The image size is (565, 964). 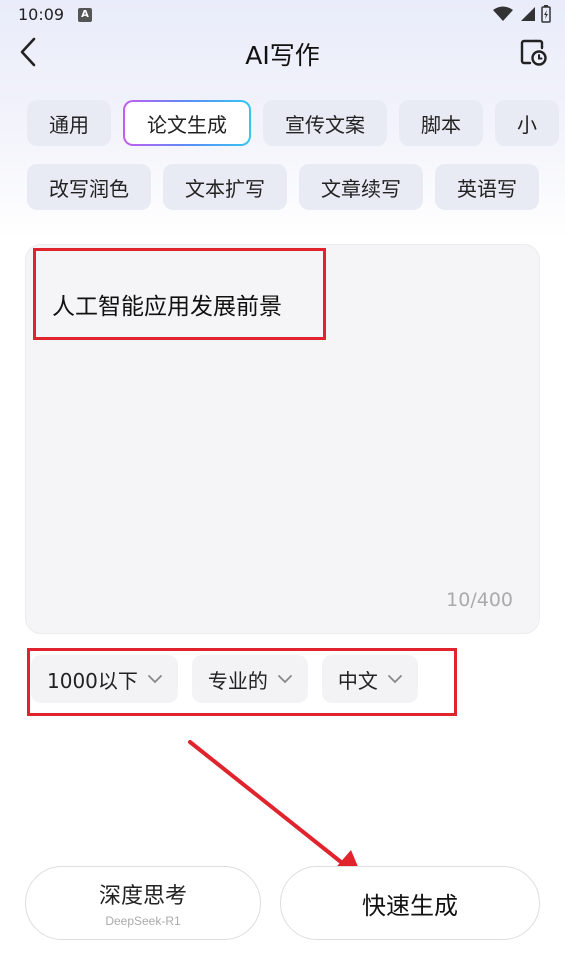 What do you see at coordinates (142, 896) in the screenshot?
I see `deep-think-label: 深度思考` at bounding box center [142, 896].